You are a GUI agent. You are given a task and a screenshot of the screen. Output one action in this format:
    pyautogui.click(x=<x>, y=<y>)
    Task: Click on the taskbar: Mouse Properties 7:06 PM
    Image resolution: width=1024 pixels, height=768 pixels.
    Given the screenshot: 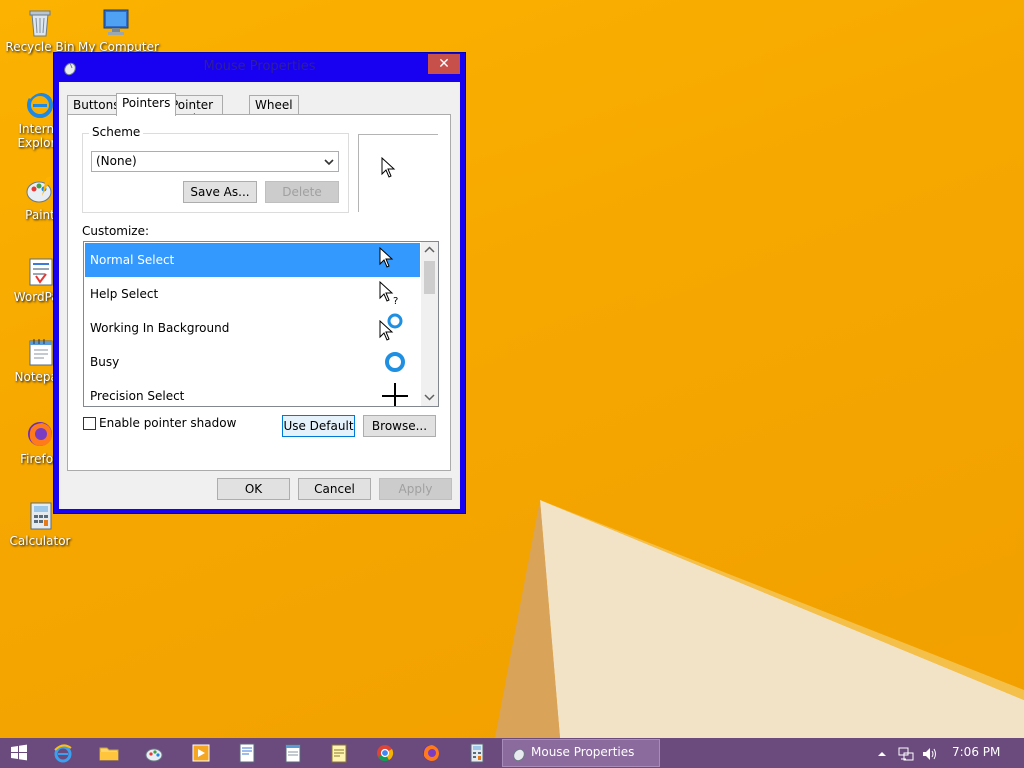 What is the action you would take?
    pyautogui.click(x=512, y=753)
    